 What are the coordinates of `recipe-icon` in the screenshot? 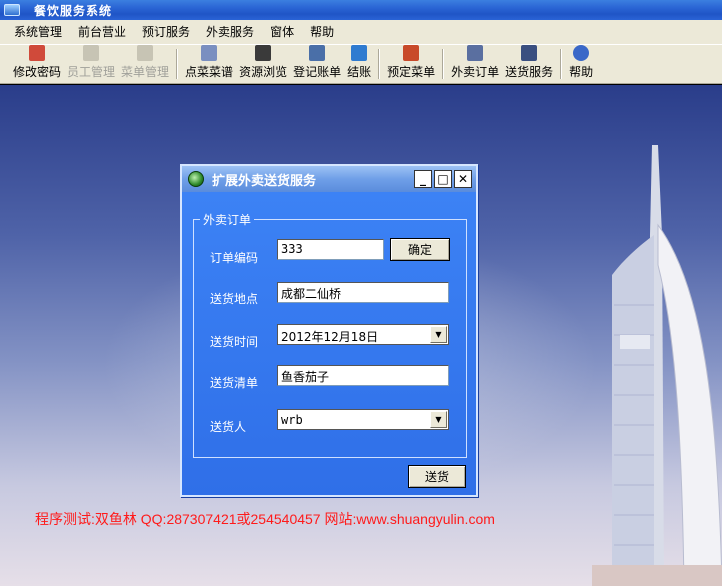 It's located at (209, 53).